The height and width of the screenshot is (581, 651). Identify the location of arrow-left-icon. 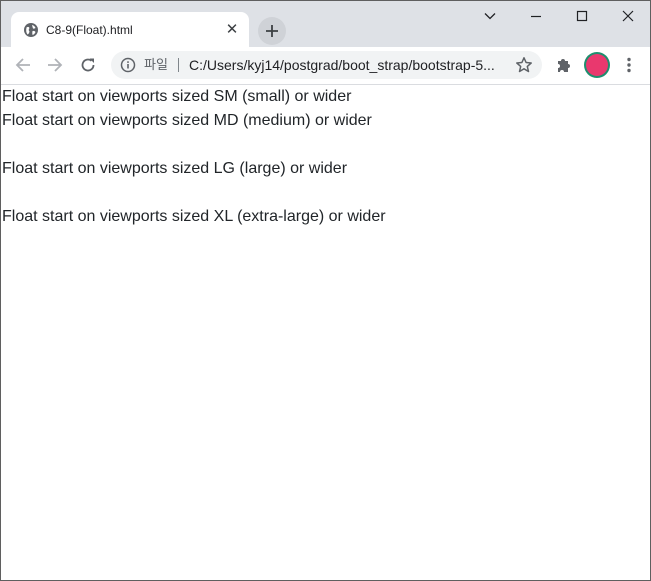
(22, 65).